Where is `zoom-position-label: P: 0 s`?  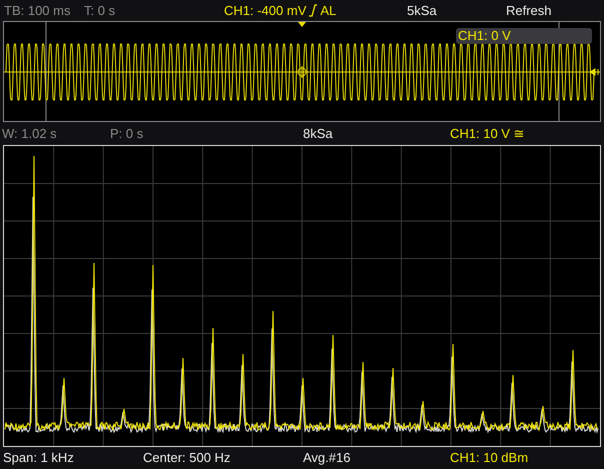 zoom-position-label: P: 0 s is located at coordinates (127, 133).